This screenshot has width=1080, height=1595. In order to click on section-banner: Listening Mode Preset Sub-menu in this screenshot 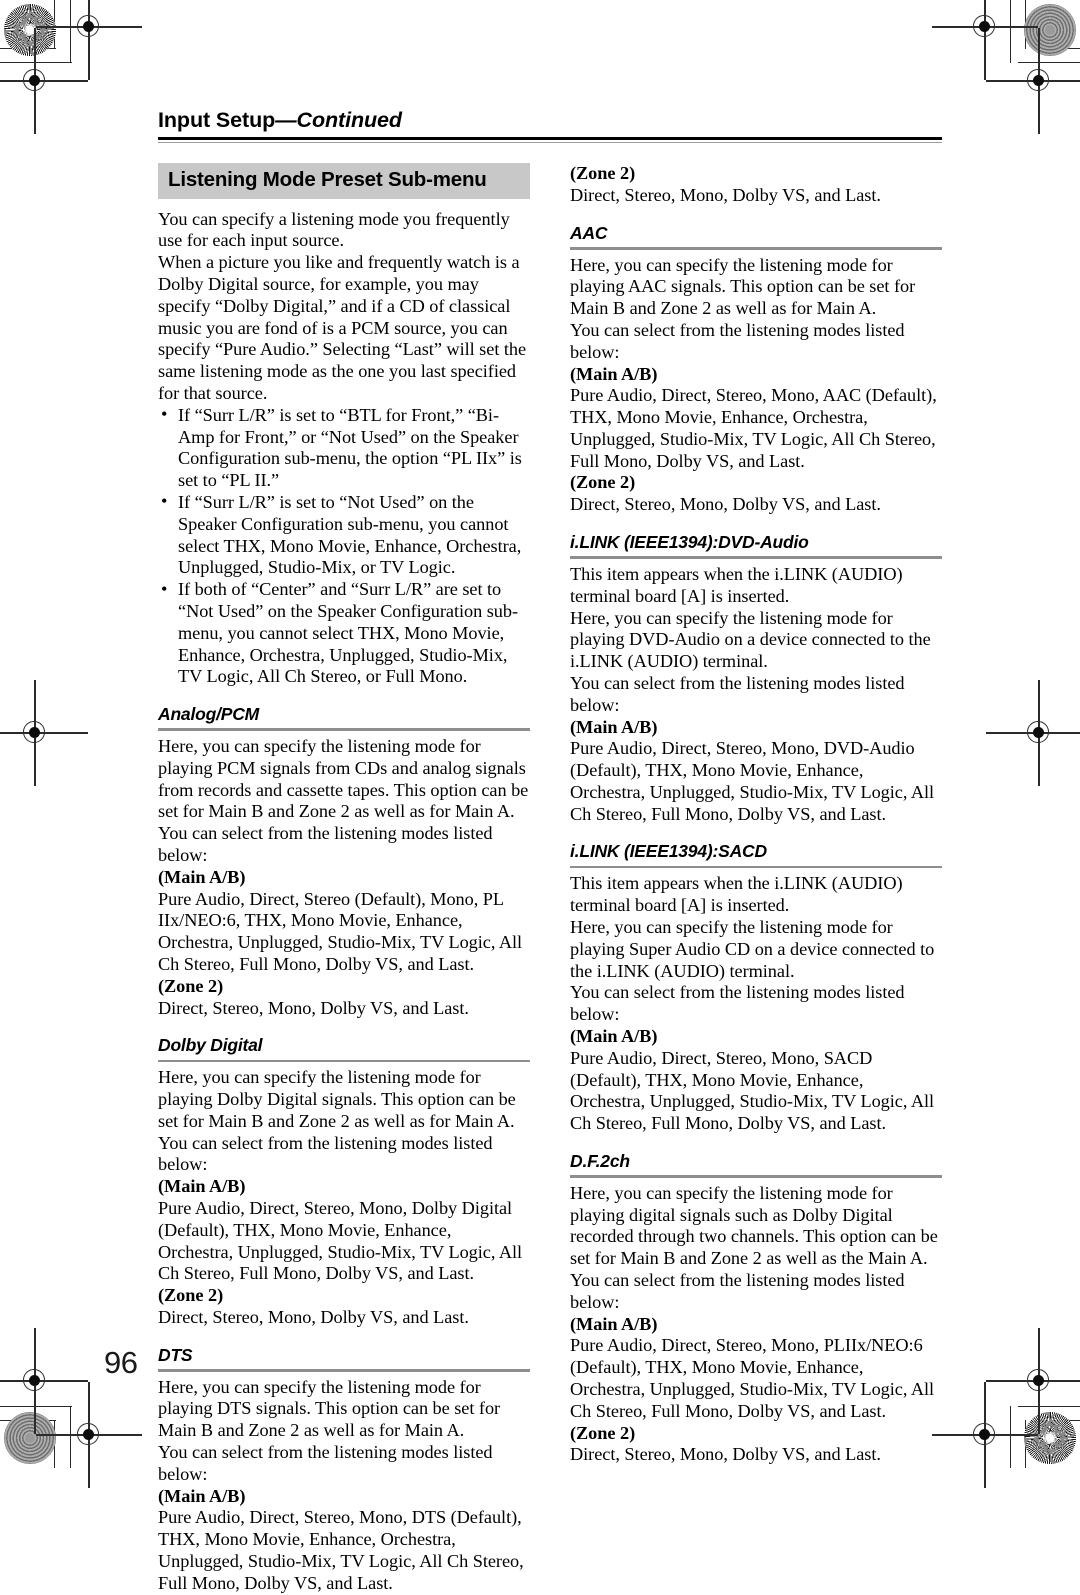, I will do `click(344, 181)`.